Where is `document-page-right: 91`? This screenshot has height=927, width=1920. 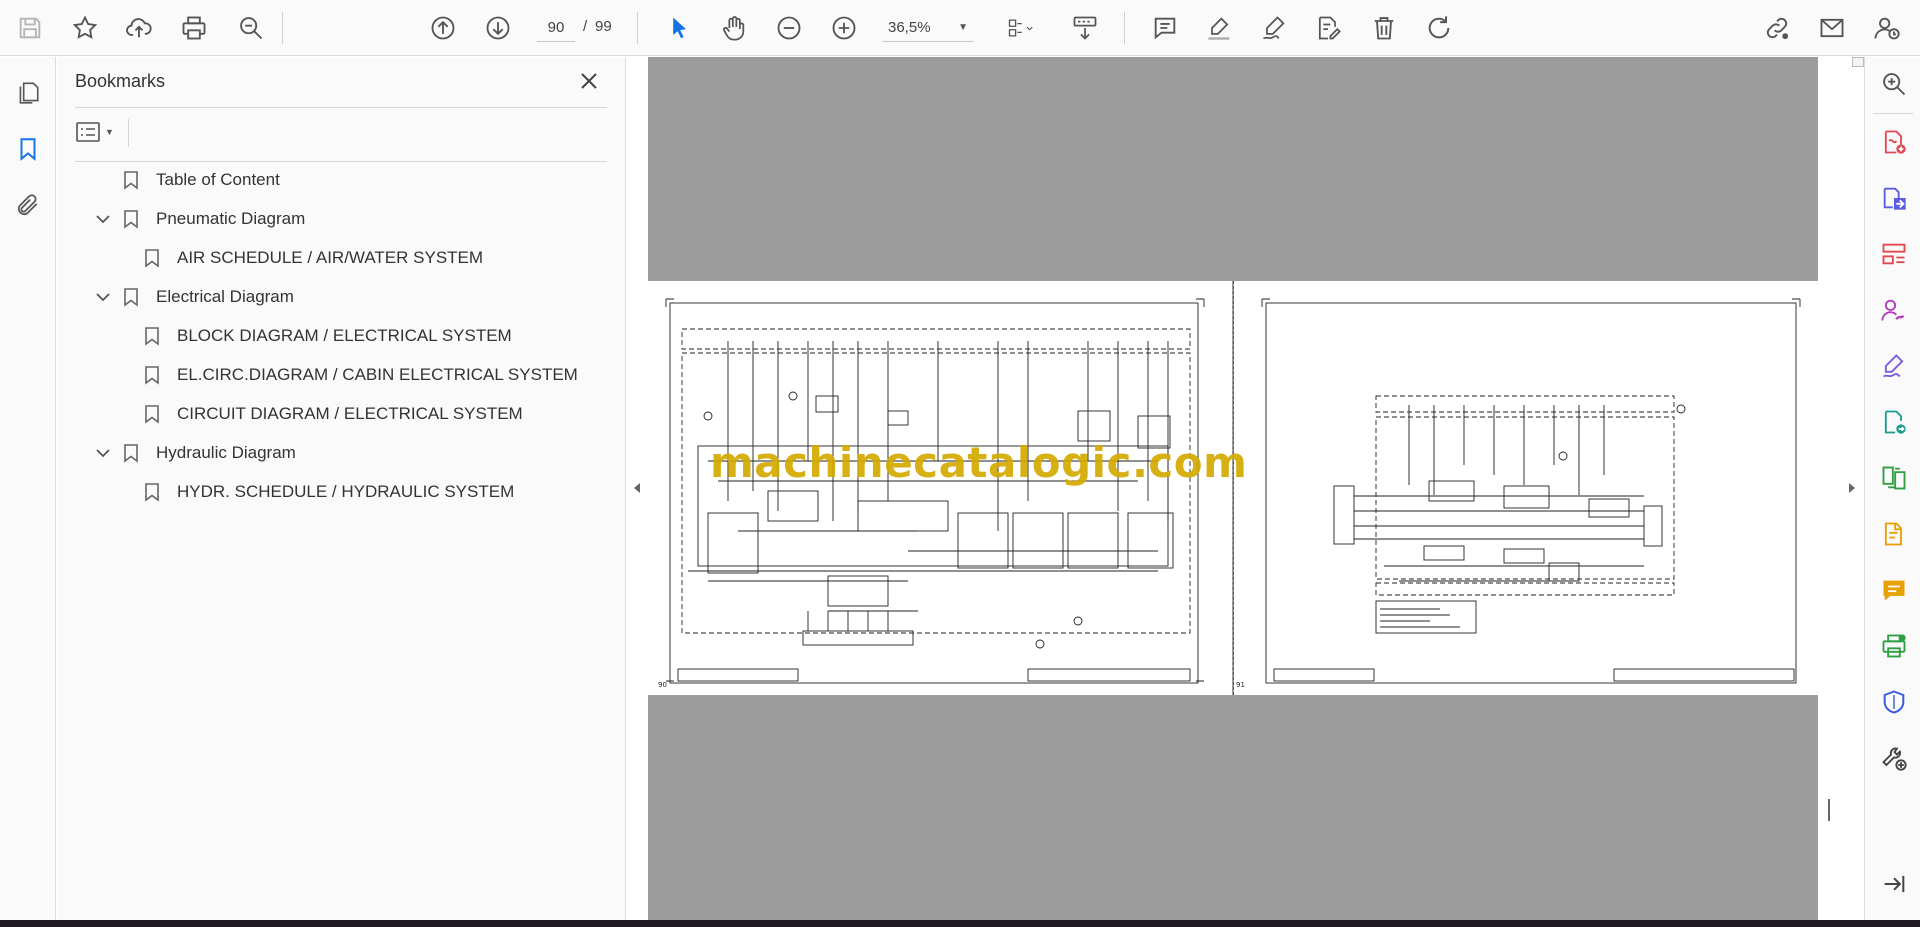 document-page-right: 91 is located at coordinates (1526, 488).